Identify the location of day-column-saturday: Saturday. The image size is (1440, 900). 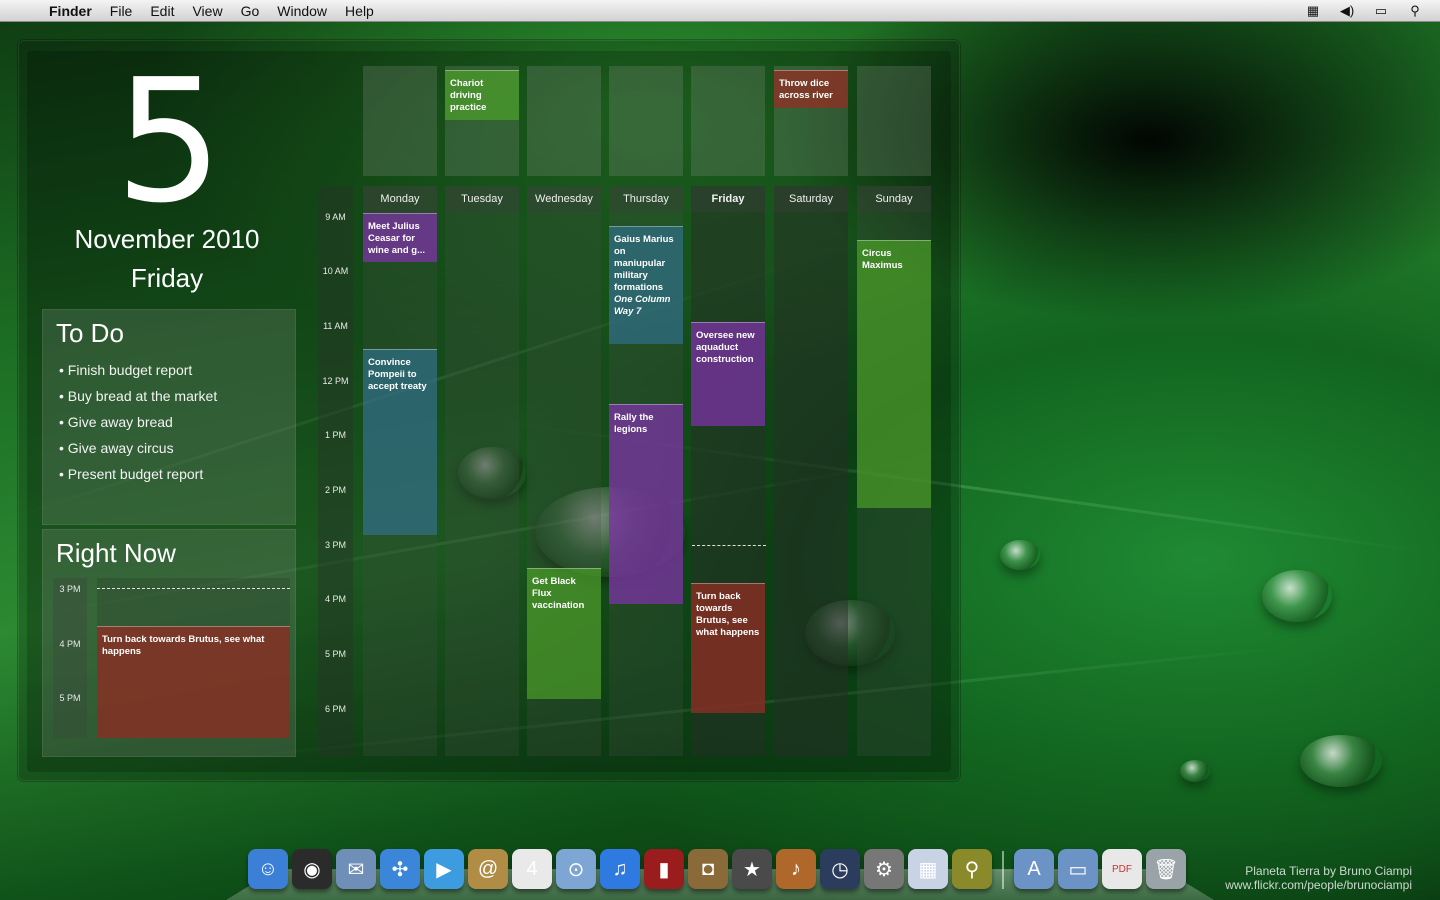
(811, 471).